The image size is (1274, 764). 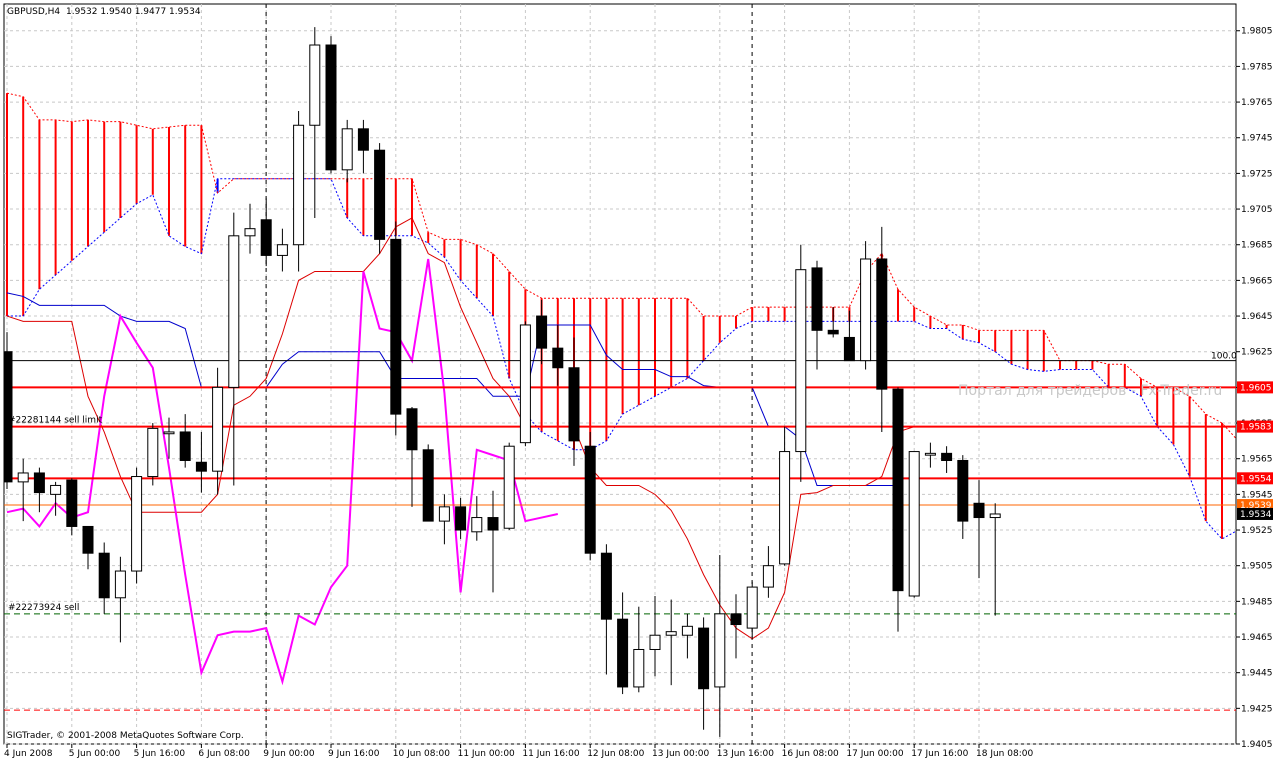 What do you see at coordinates (550, 754) in the screenshot?
I see `x-tick-label: 11 Jun 16:00` at bounding box center [550, 754].